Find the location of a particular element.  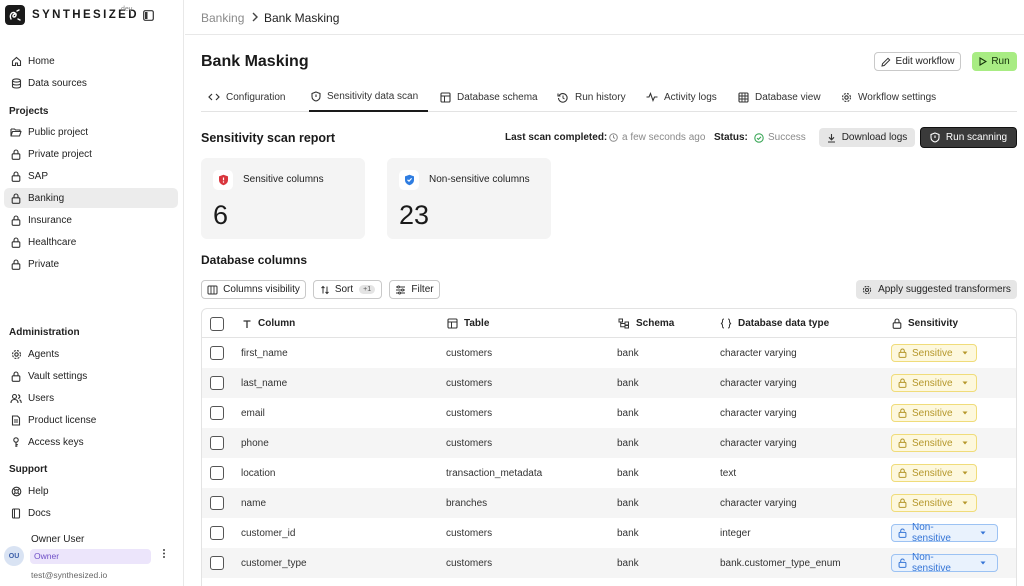

braces-icon is located at coordinates (726, 323).